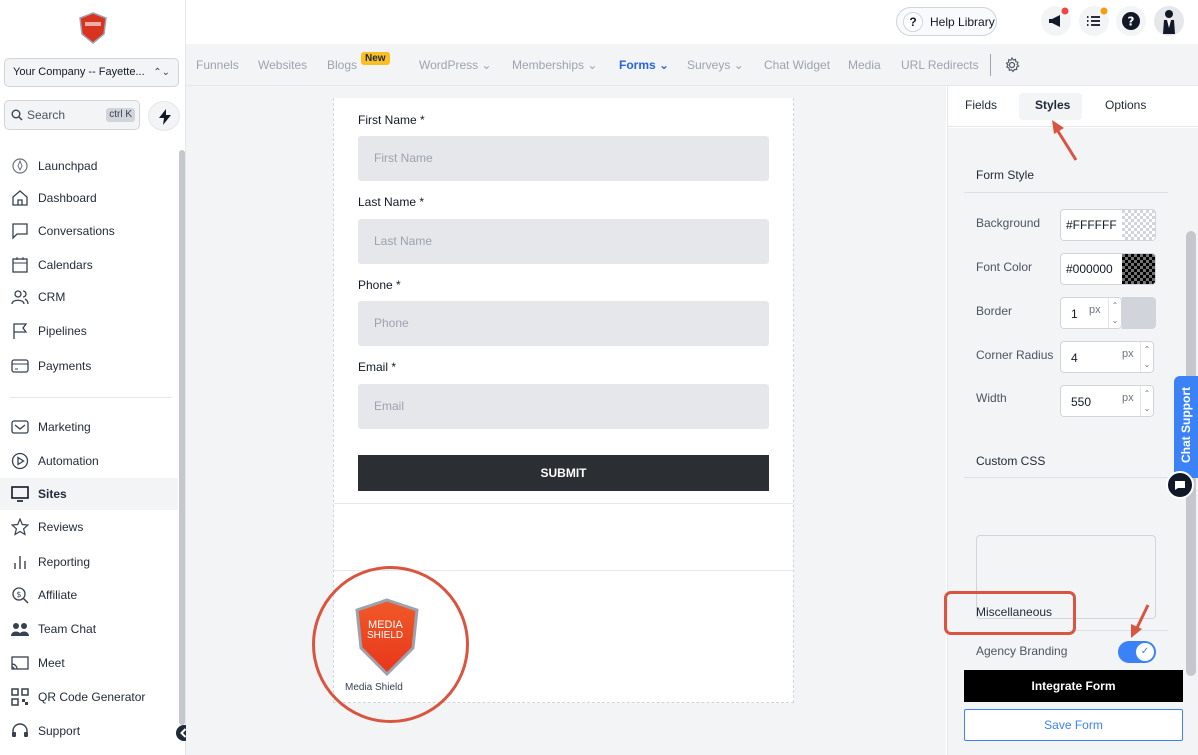  What do you see at coordinates (1180, 485) in the screenshot?
I see `chat-bubble-button` at bounding box center [1180, 485].